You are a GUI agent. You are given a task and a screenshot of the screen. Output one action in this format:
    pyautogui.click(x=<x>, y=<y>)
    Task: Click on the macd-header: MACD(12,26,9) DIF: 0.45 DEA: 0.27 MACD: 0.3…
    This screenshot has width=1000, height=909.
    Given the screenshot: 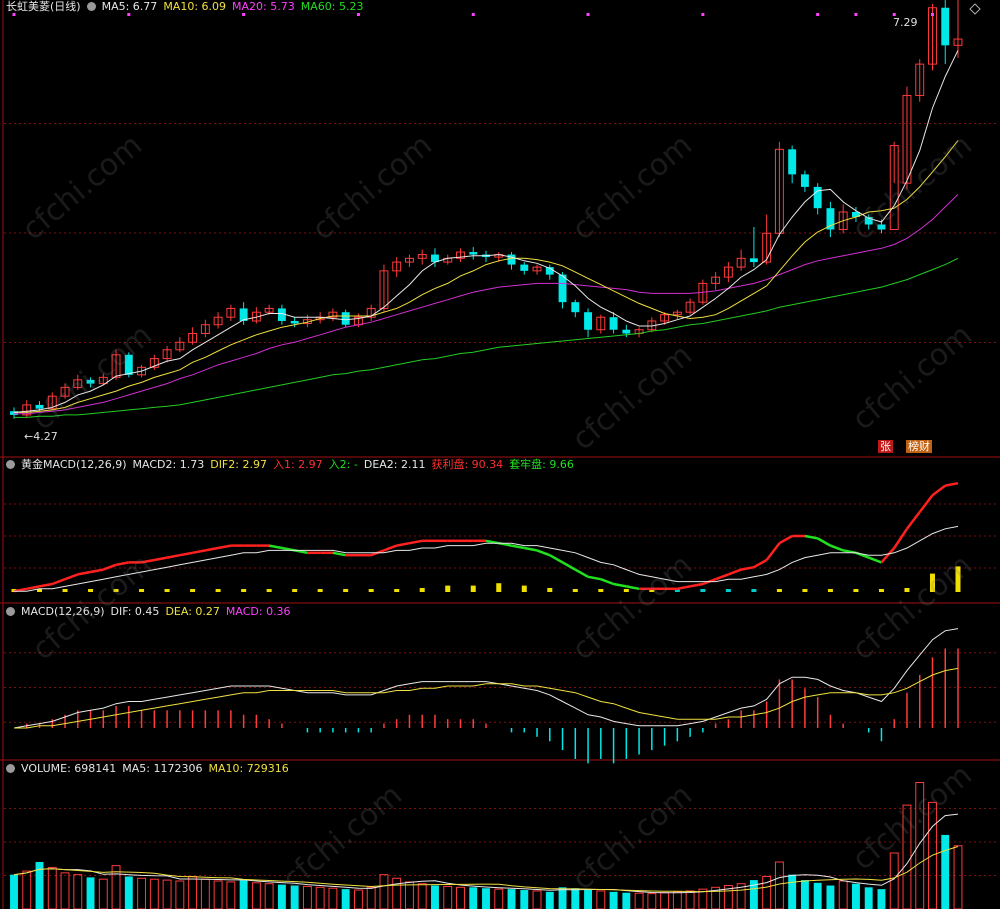 What is the action you would take?
    pyautogui.click(x=151, y=612)
    